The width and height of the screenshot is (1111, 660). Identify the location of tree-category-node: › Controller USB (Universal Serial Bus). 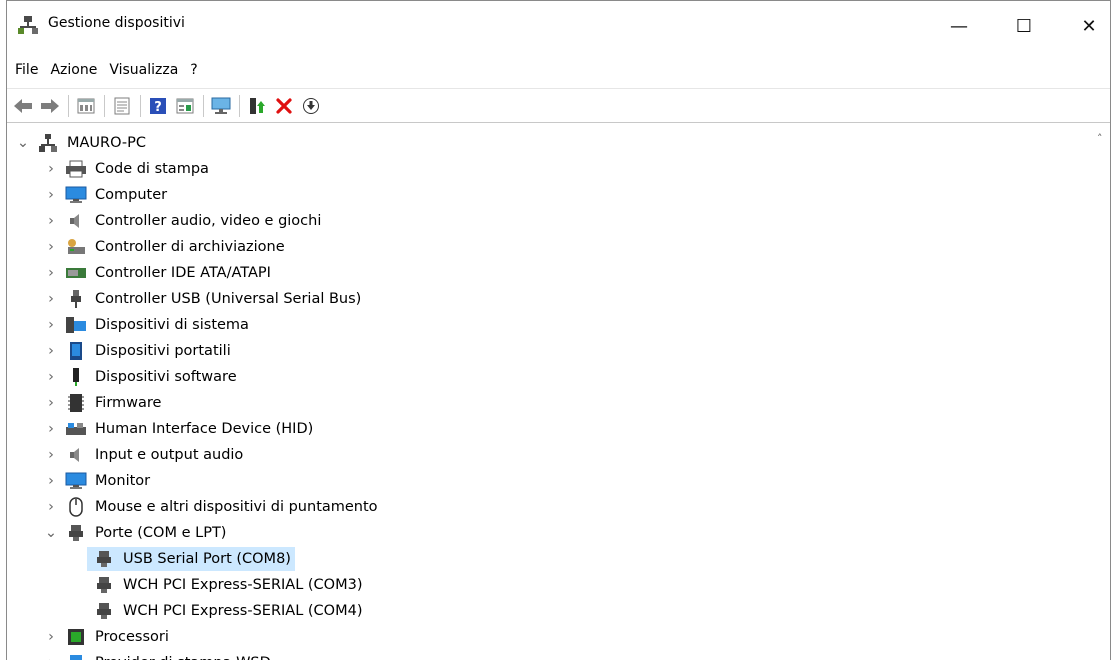
(204, 299).